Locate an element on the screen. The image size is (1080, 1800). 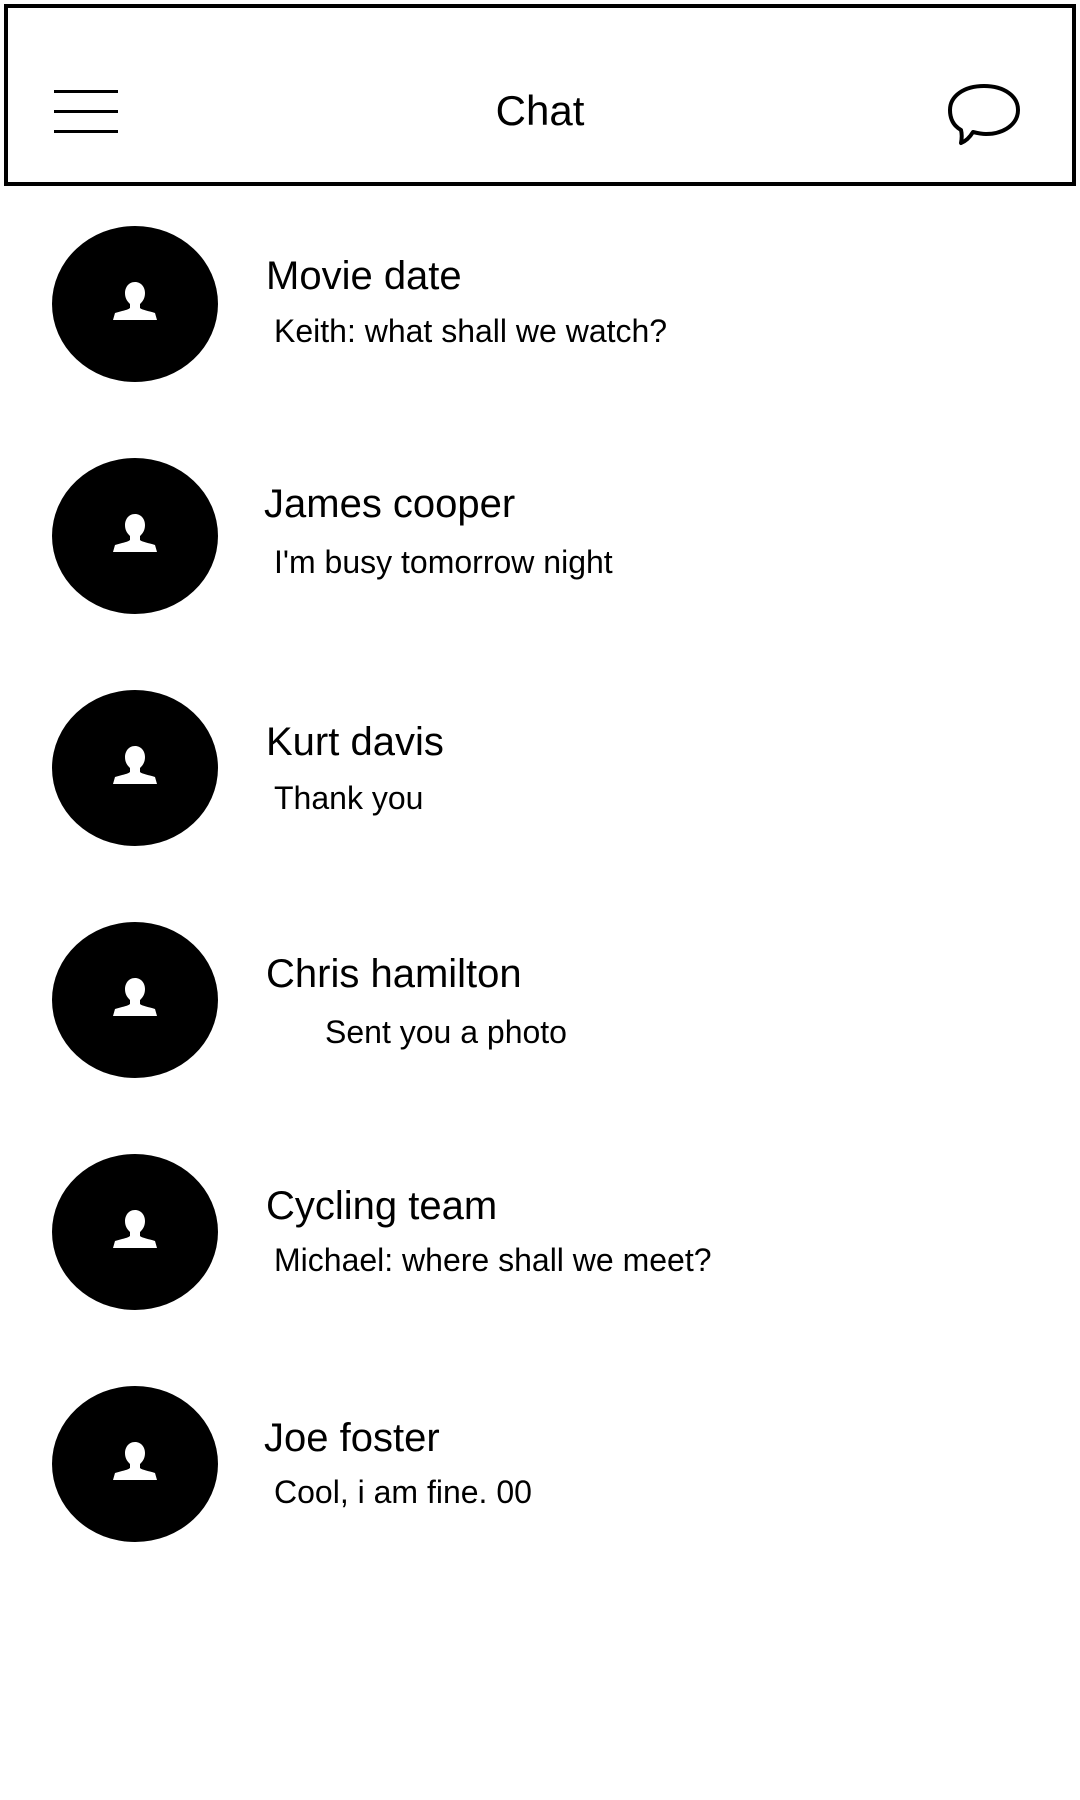
chat-item-james-cooper: James cooper I'm busy tomorrow night is located at coordinates (540, 572).